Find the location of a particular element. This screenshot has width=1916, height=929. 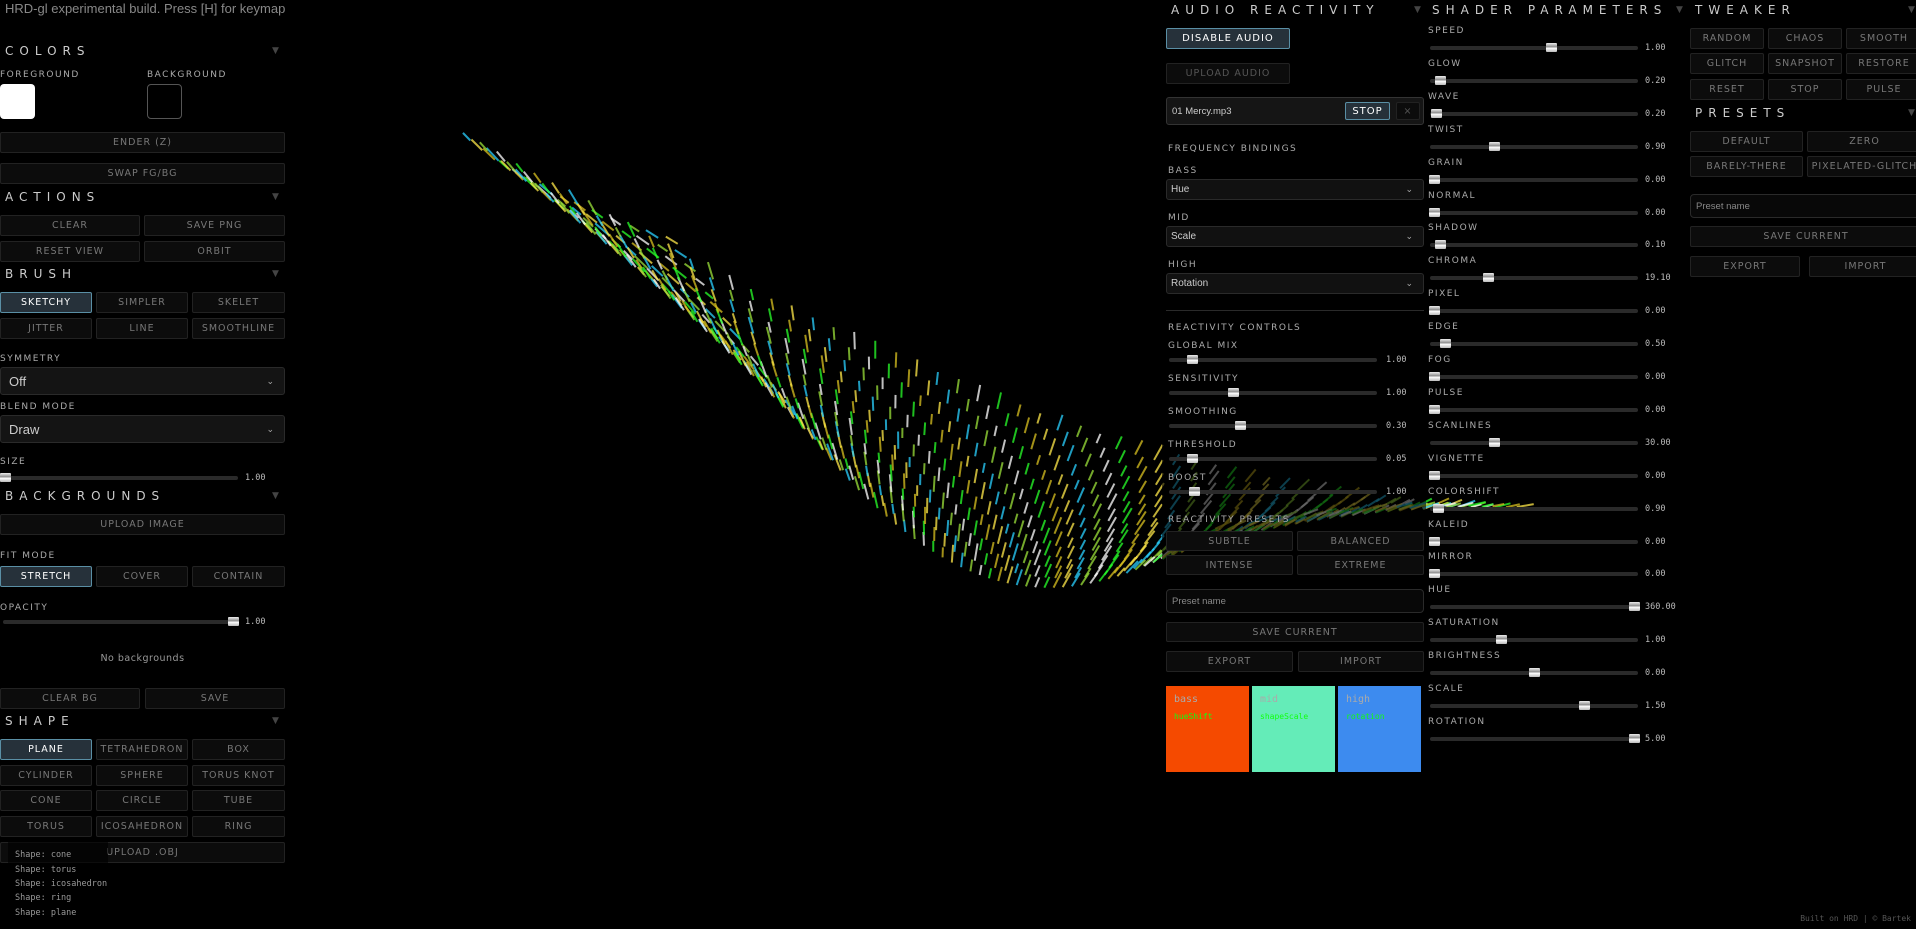

shape-tube: TUBE is located at coordinates (238, 801).